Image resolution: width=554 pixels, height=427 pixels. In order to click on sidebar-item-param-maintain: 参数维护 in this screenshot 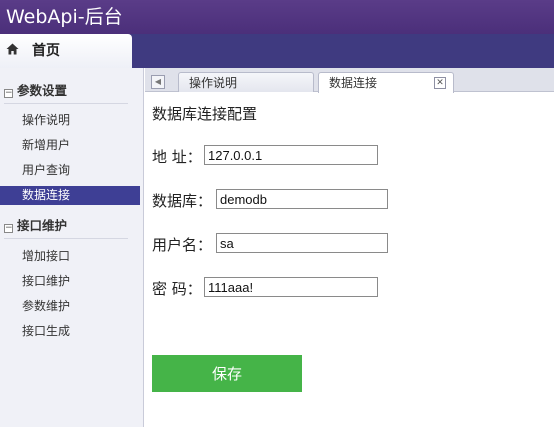, I will do `click(70, 306)`.